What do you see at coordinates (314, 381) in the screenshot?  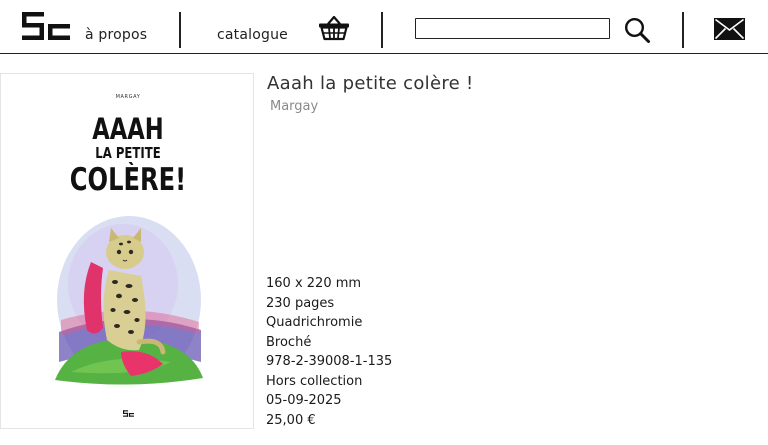 I see `spec-collection: Hors collection` at bounding box center [314, 381].